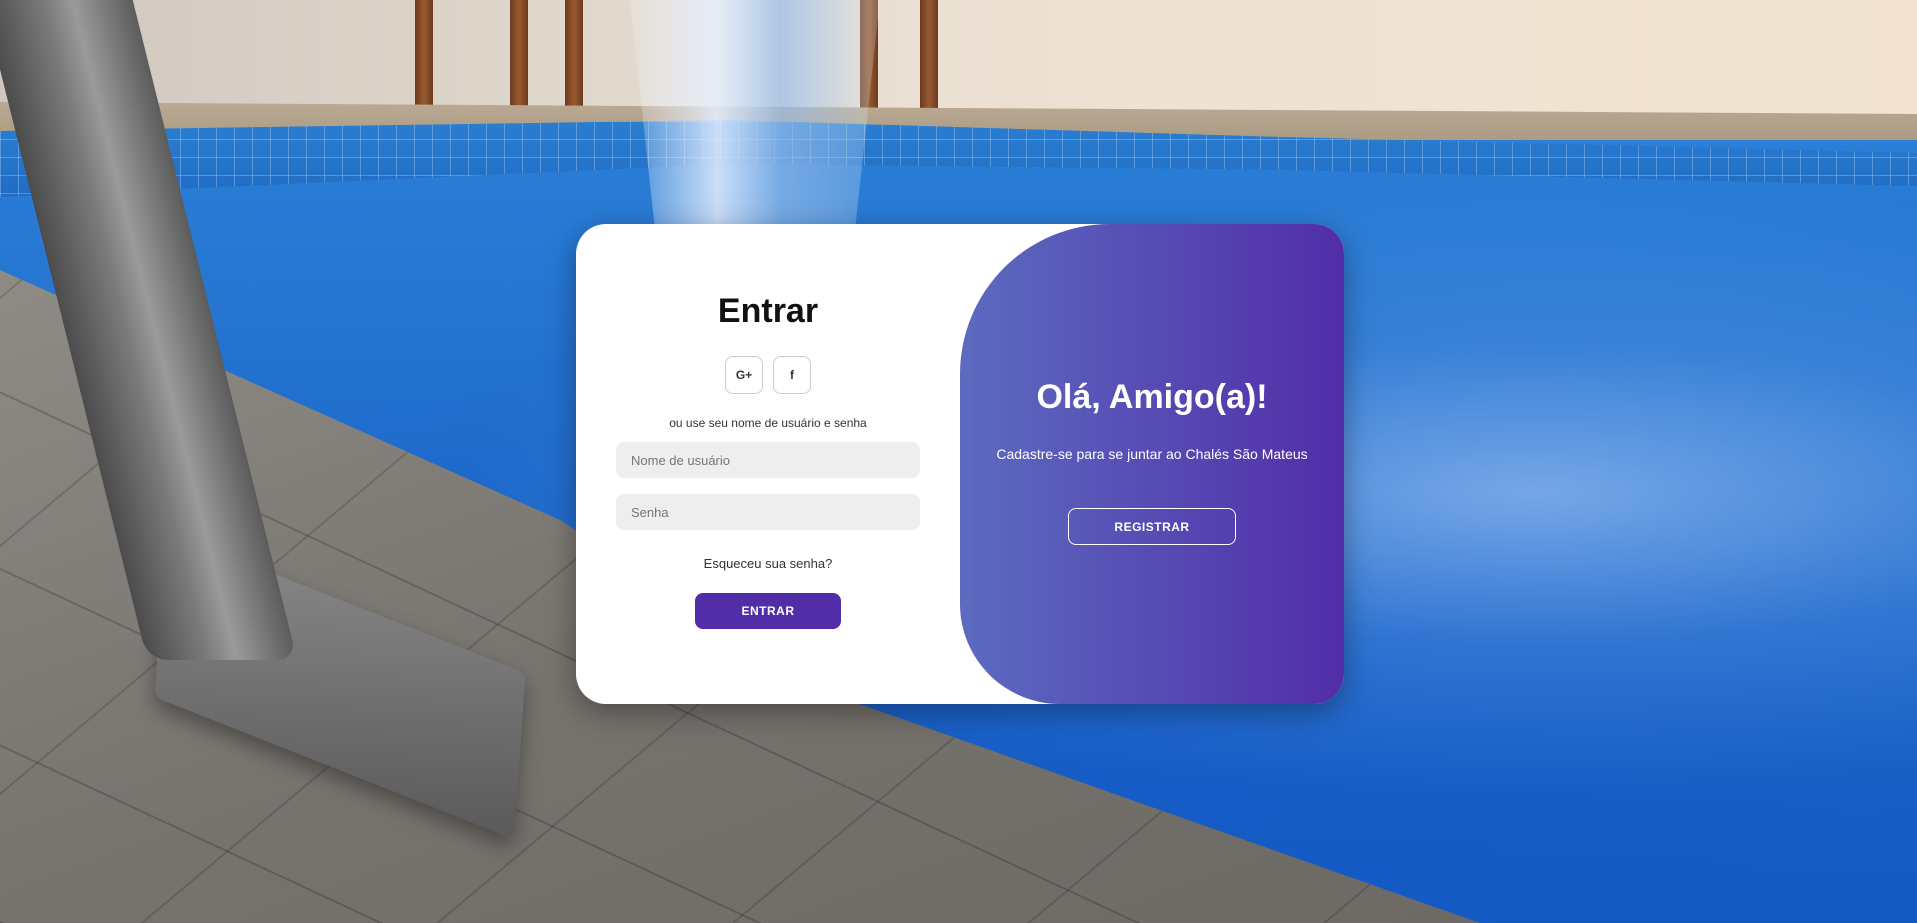  Describe the element at coordinates (768, 423) in the screenshot. I see `alternate-login-text: ou use seu nome de usuário e senha` at that location.